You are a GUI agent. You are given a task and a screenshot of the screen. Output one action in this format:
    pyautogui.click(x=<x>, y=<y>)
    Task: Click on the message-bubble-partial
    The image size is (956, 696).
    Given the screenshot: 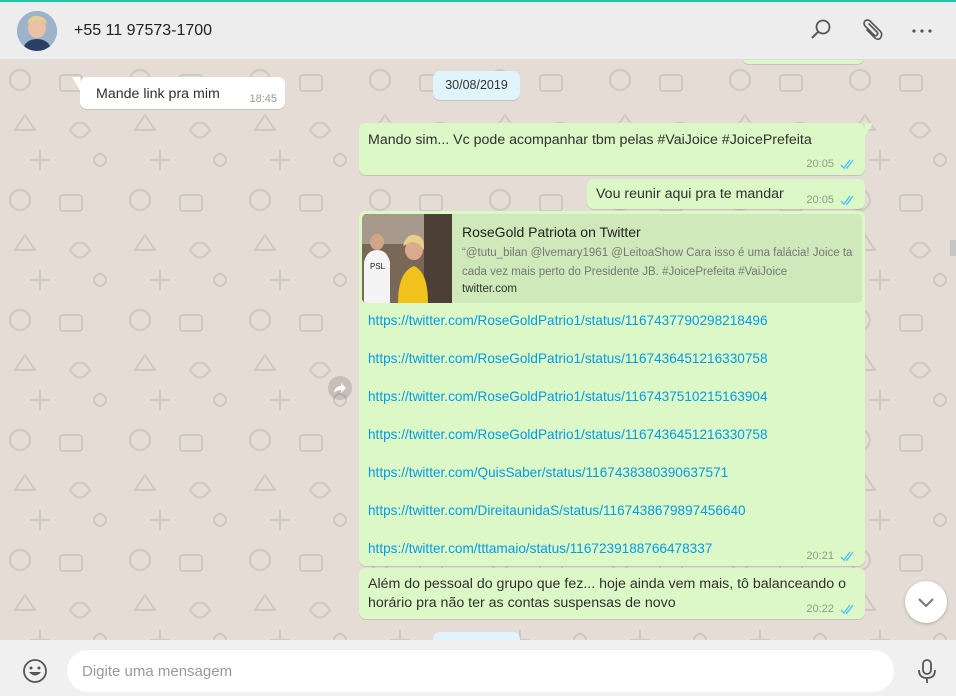 What is the action you would take?
    pyautogui.click(x=803, y=62)
    